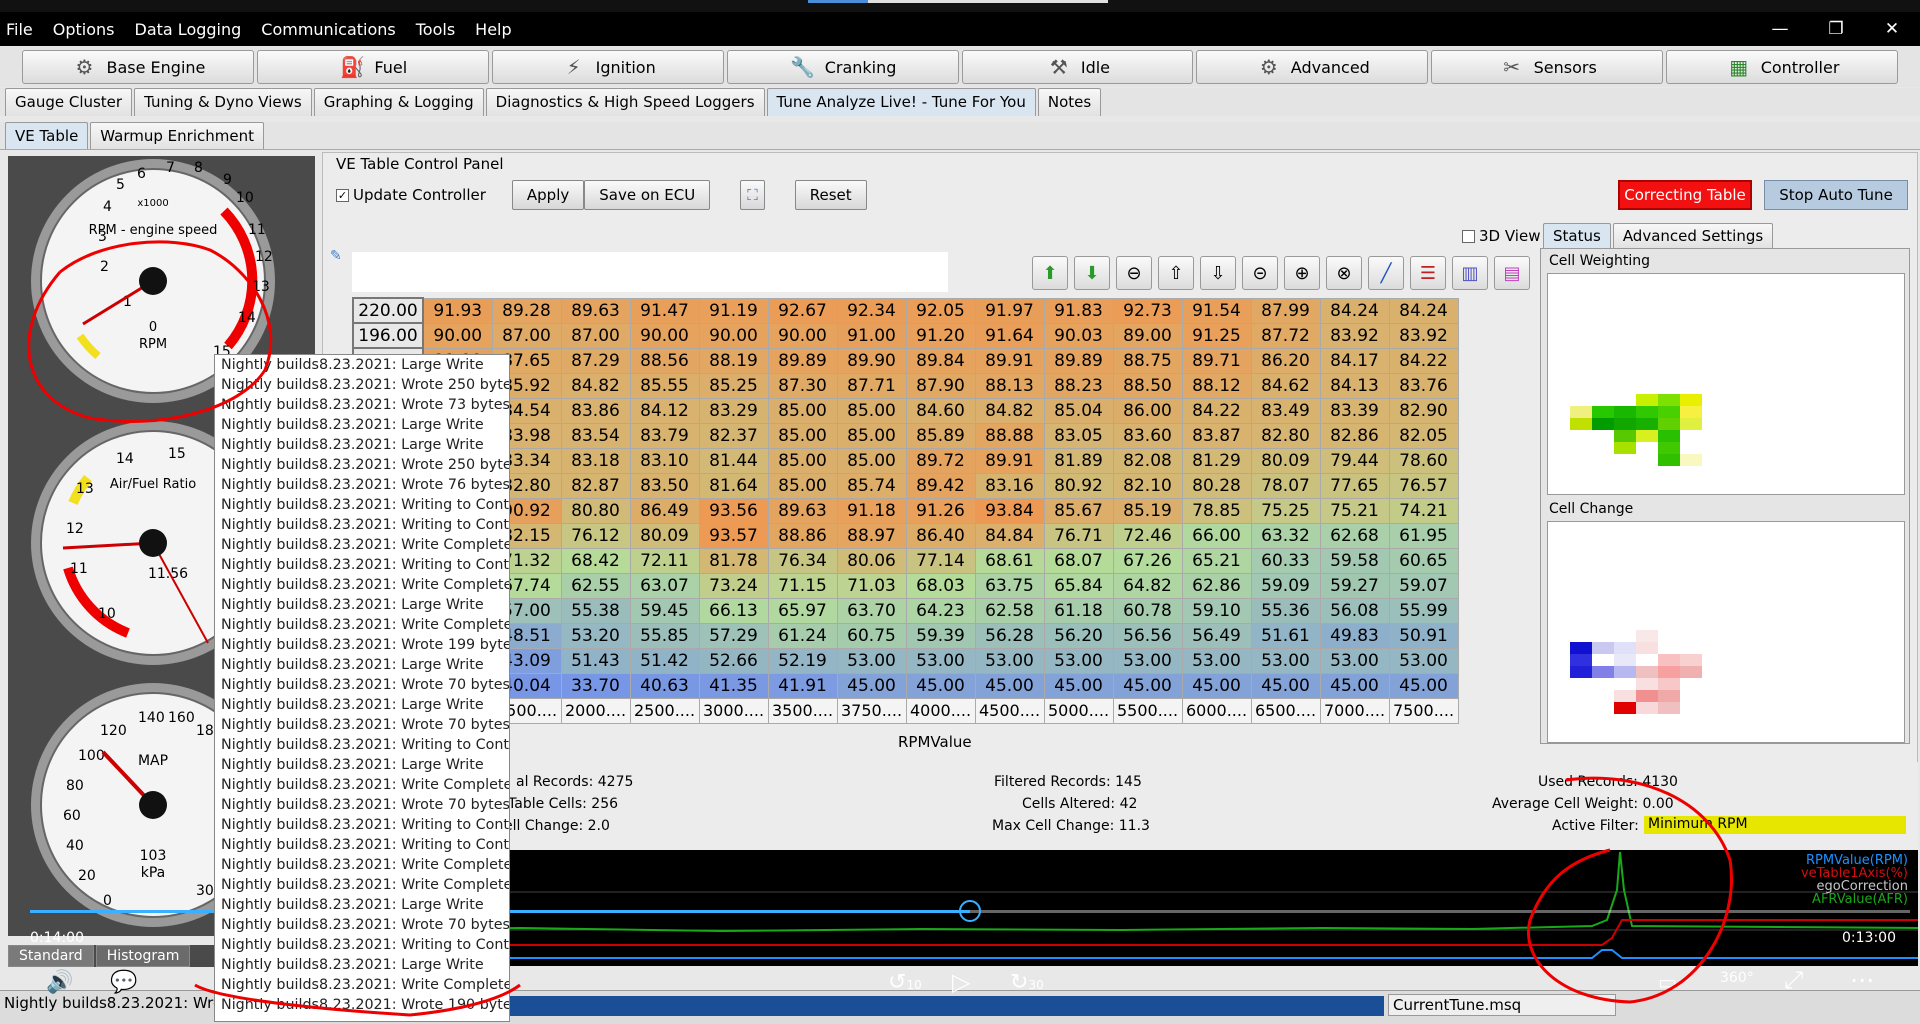 This screenshot has height=1024, width=1920. What do you see at coordinates (1147, 385) in the screenshot?
I see `ve-cell: 88.50` at bounding box center [1147, 385].